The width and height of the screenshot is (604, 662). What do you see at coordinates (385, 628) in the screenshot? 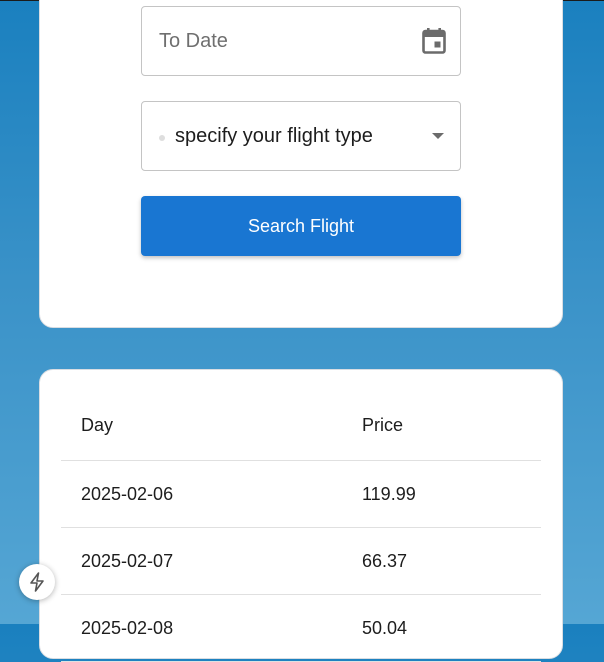
I see `price-cell: 50.04` at bounding box center [385, 628].